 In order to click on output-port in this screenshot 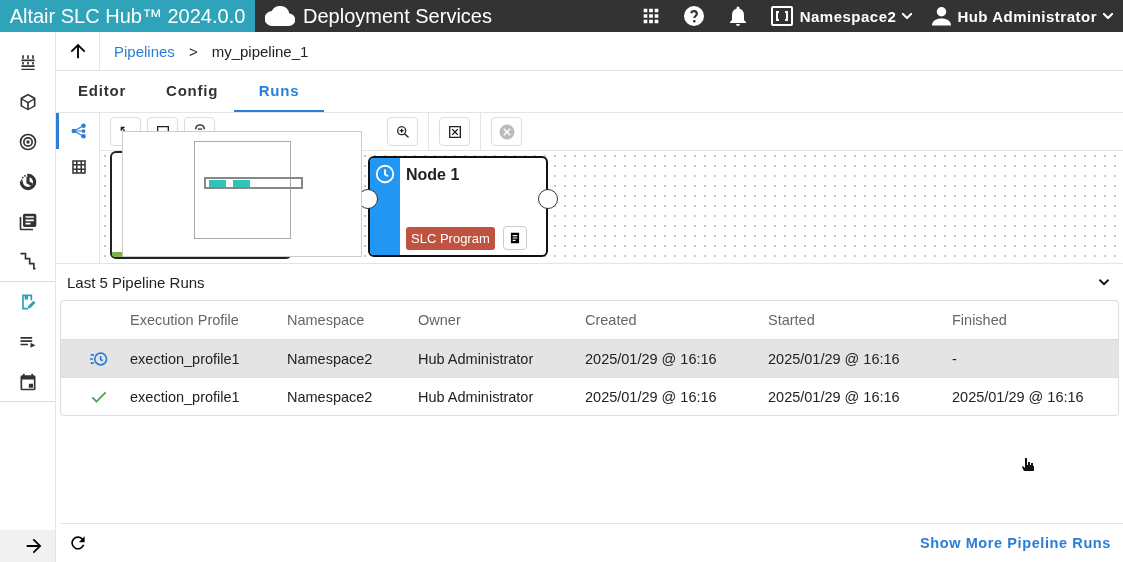, I will do `click(548, 199)`.